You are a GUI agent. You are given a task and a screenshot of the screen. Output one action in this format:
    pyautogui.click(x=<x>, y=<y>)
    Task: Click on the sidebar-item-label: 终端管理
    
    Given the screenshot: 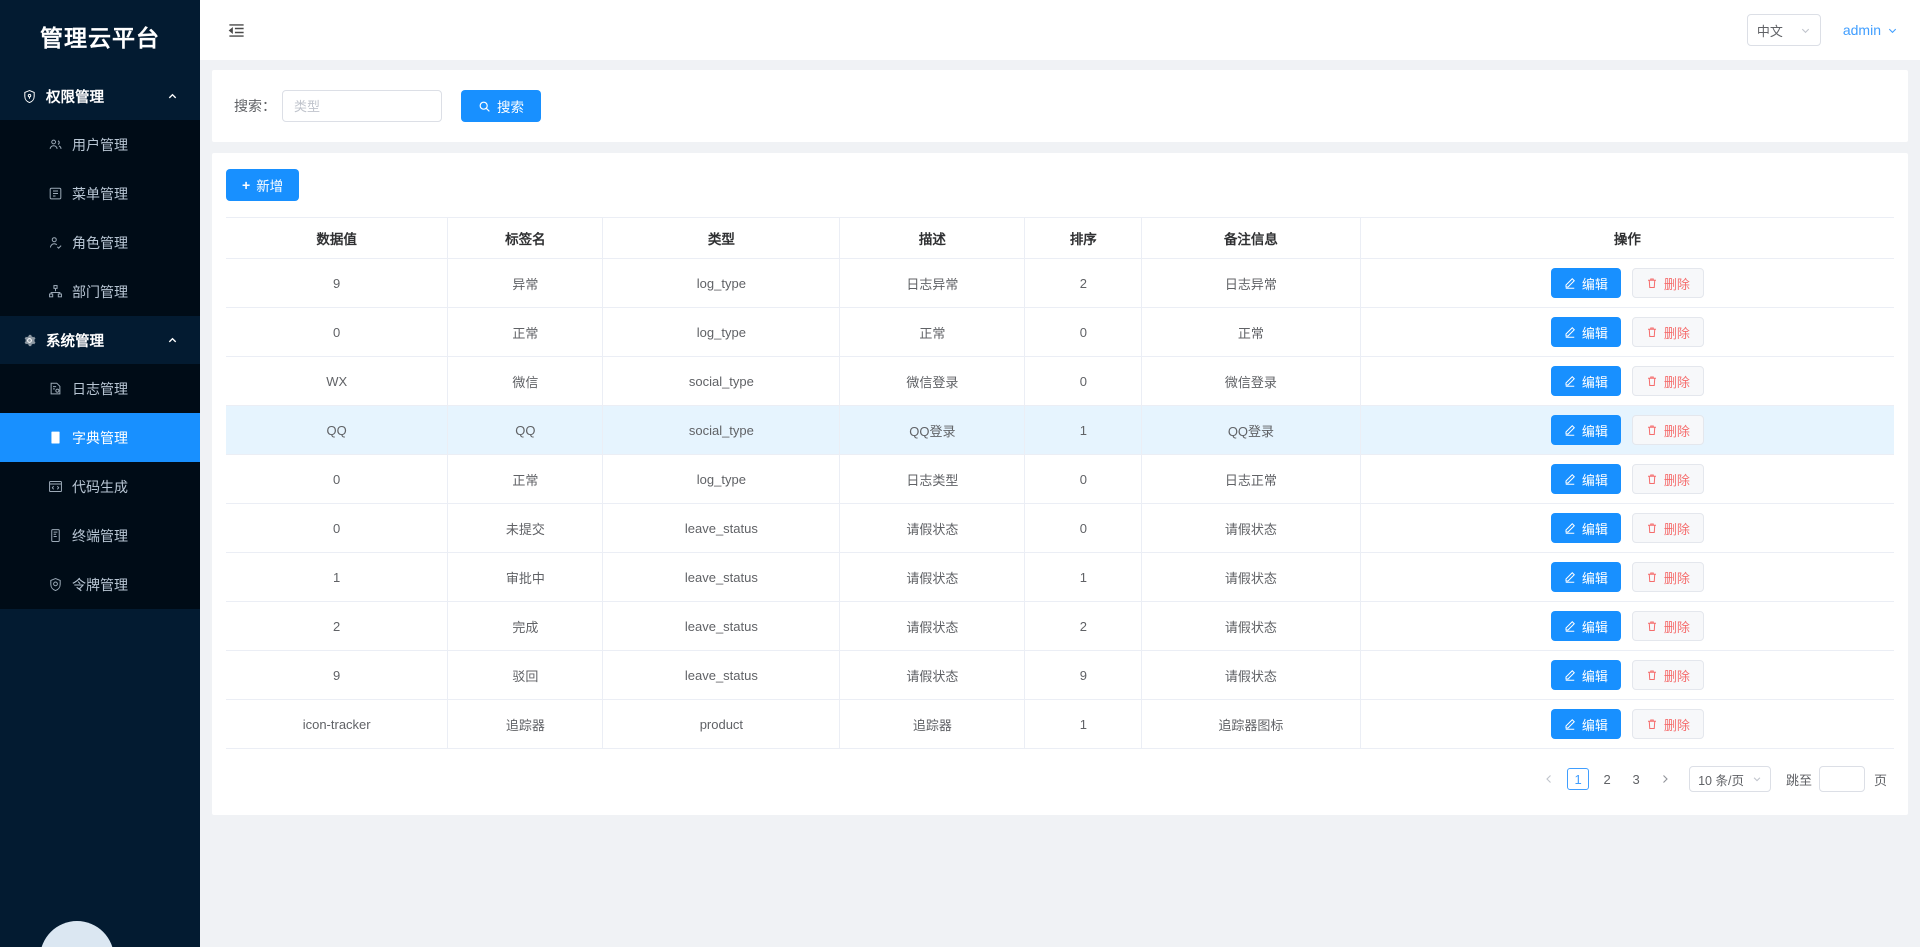 What is the action you would take?
    pyautogui.click(x=100, y=535)
    